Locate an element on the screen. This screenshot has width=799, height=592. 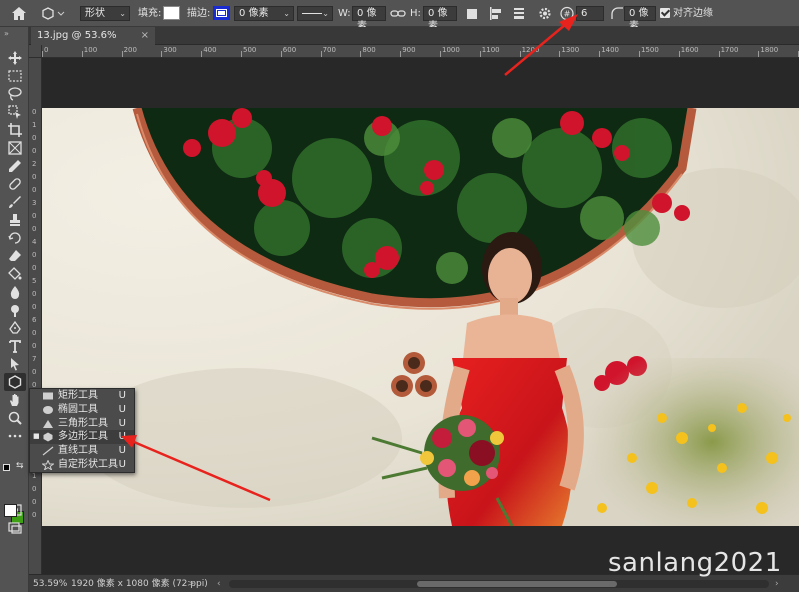
marquee-tool is located at coordinates (15, 76).